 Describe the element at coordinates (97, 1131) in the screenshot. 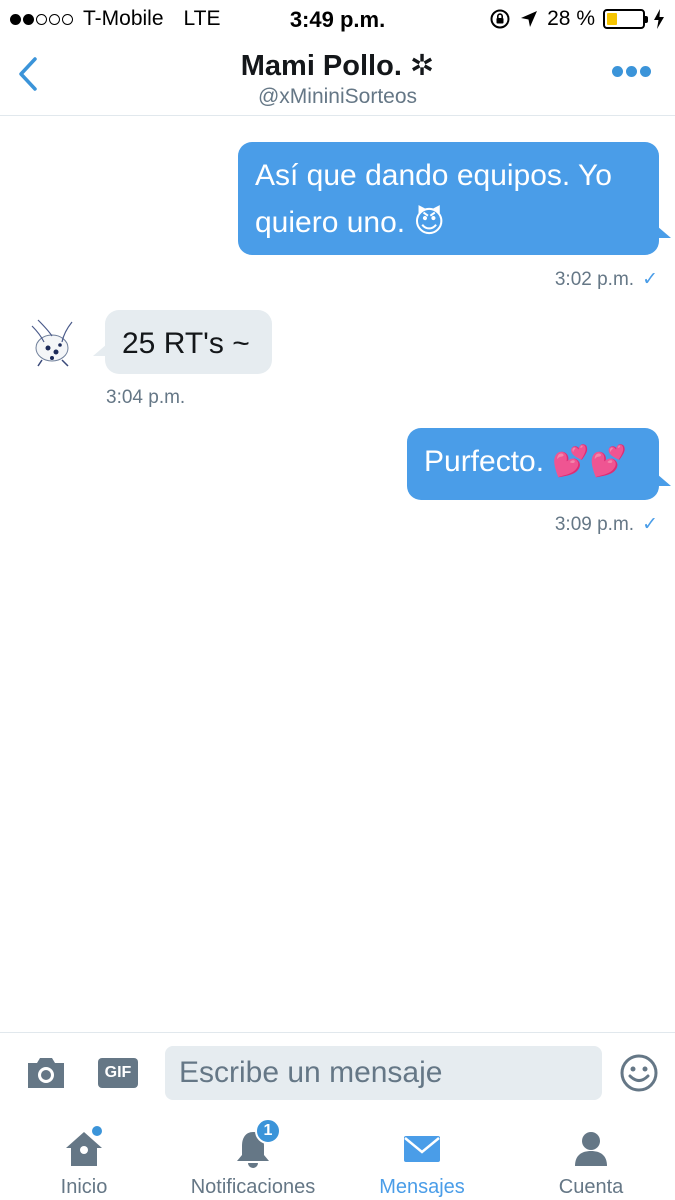

I see `new-content-dot` at that location.